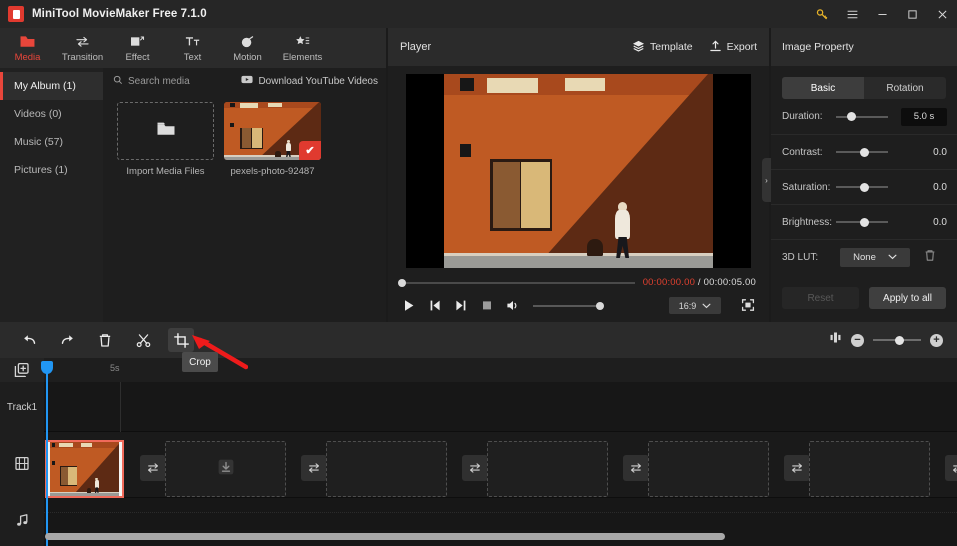  I want to click on contrast-knob, so click(865, 152).